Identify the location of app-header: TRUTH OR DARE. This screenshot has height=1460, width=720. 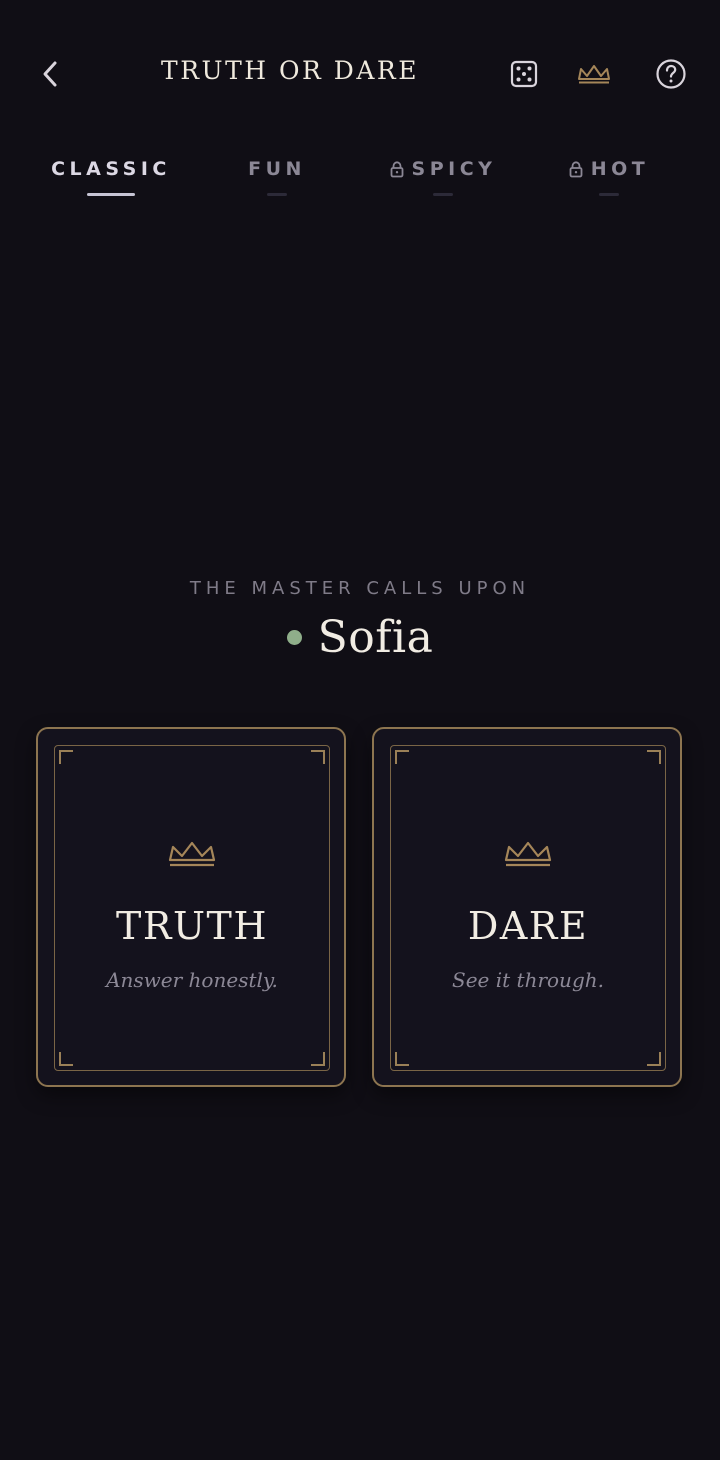
(360, 73).